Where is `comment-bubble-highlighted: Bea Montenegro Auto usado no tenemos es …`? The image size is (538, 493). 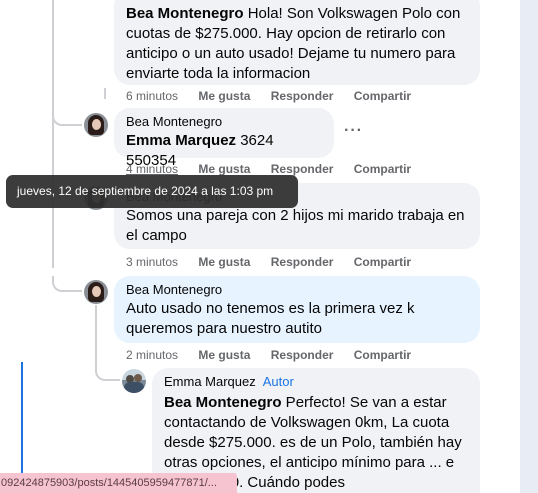 comment-bubble-highlighted: Bea Montenegro Auto usado no tenemos es … is located at coordinates (297, 309).